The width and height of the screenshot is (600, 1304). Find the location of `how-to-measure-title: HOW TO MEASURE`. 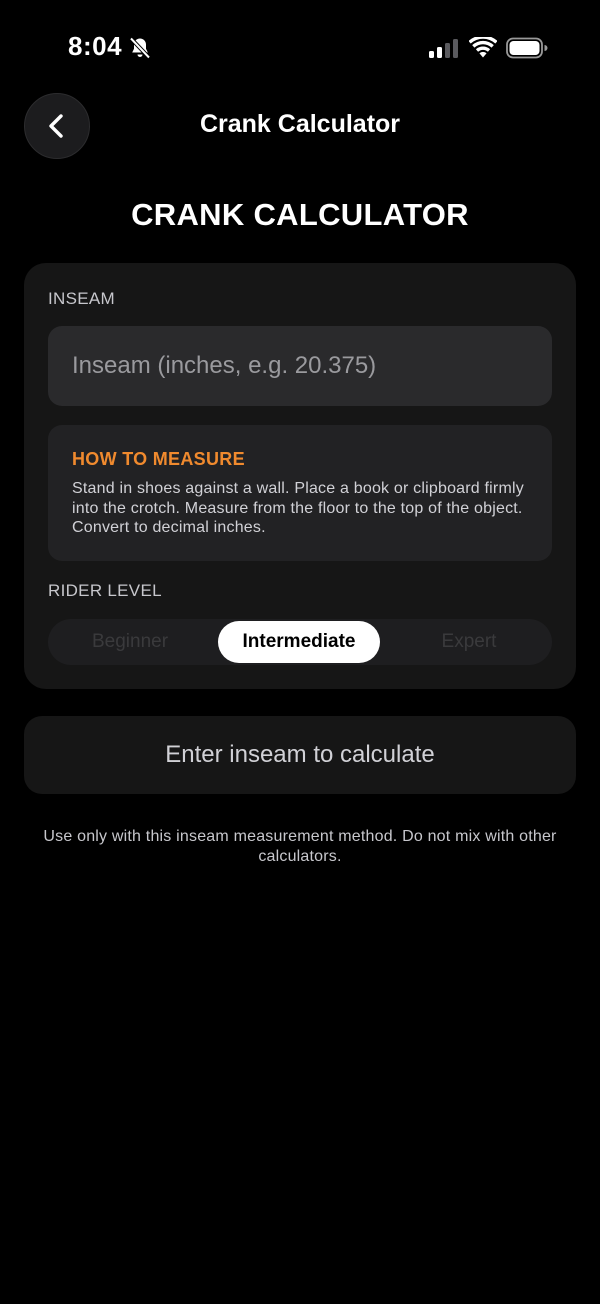

how-to-measure-title: HOW TO MEASURE is located at coordinates (158, 459).